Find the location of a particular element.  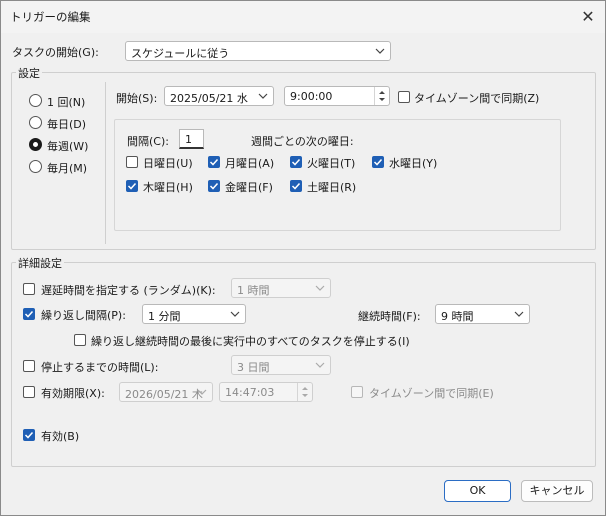

start-time-value: 9:00:00 is located at coordinates (311, 96).